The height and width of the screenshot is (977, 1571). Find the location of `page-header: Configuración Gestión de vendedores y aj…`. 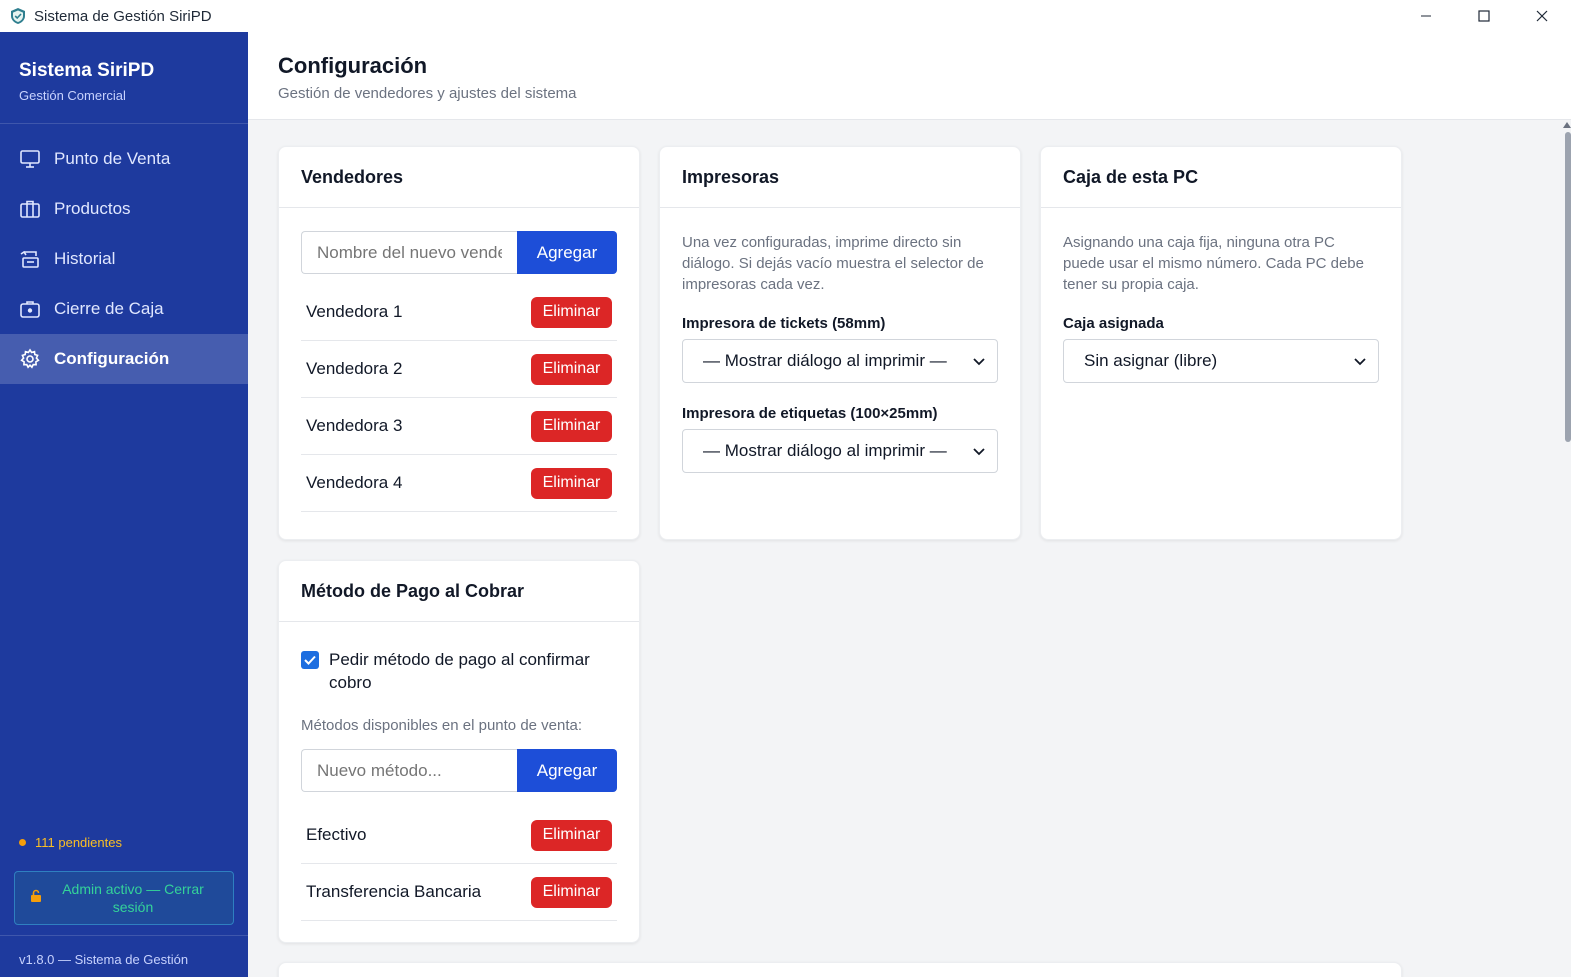

page-header: Configuración Gestión de vendedores y aj… is located at coordinates (909, 76).